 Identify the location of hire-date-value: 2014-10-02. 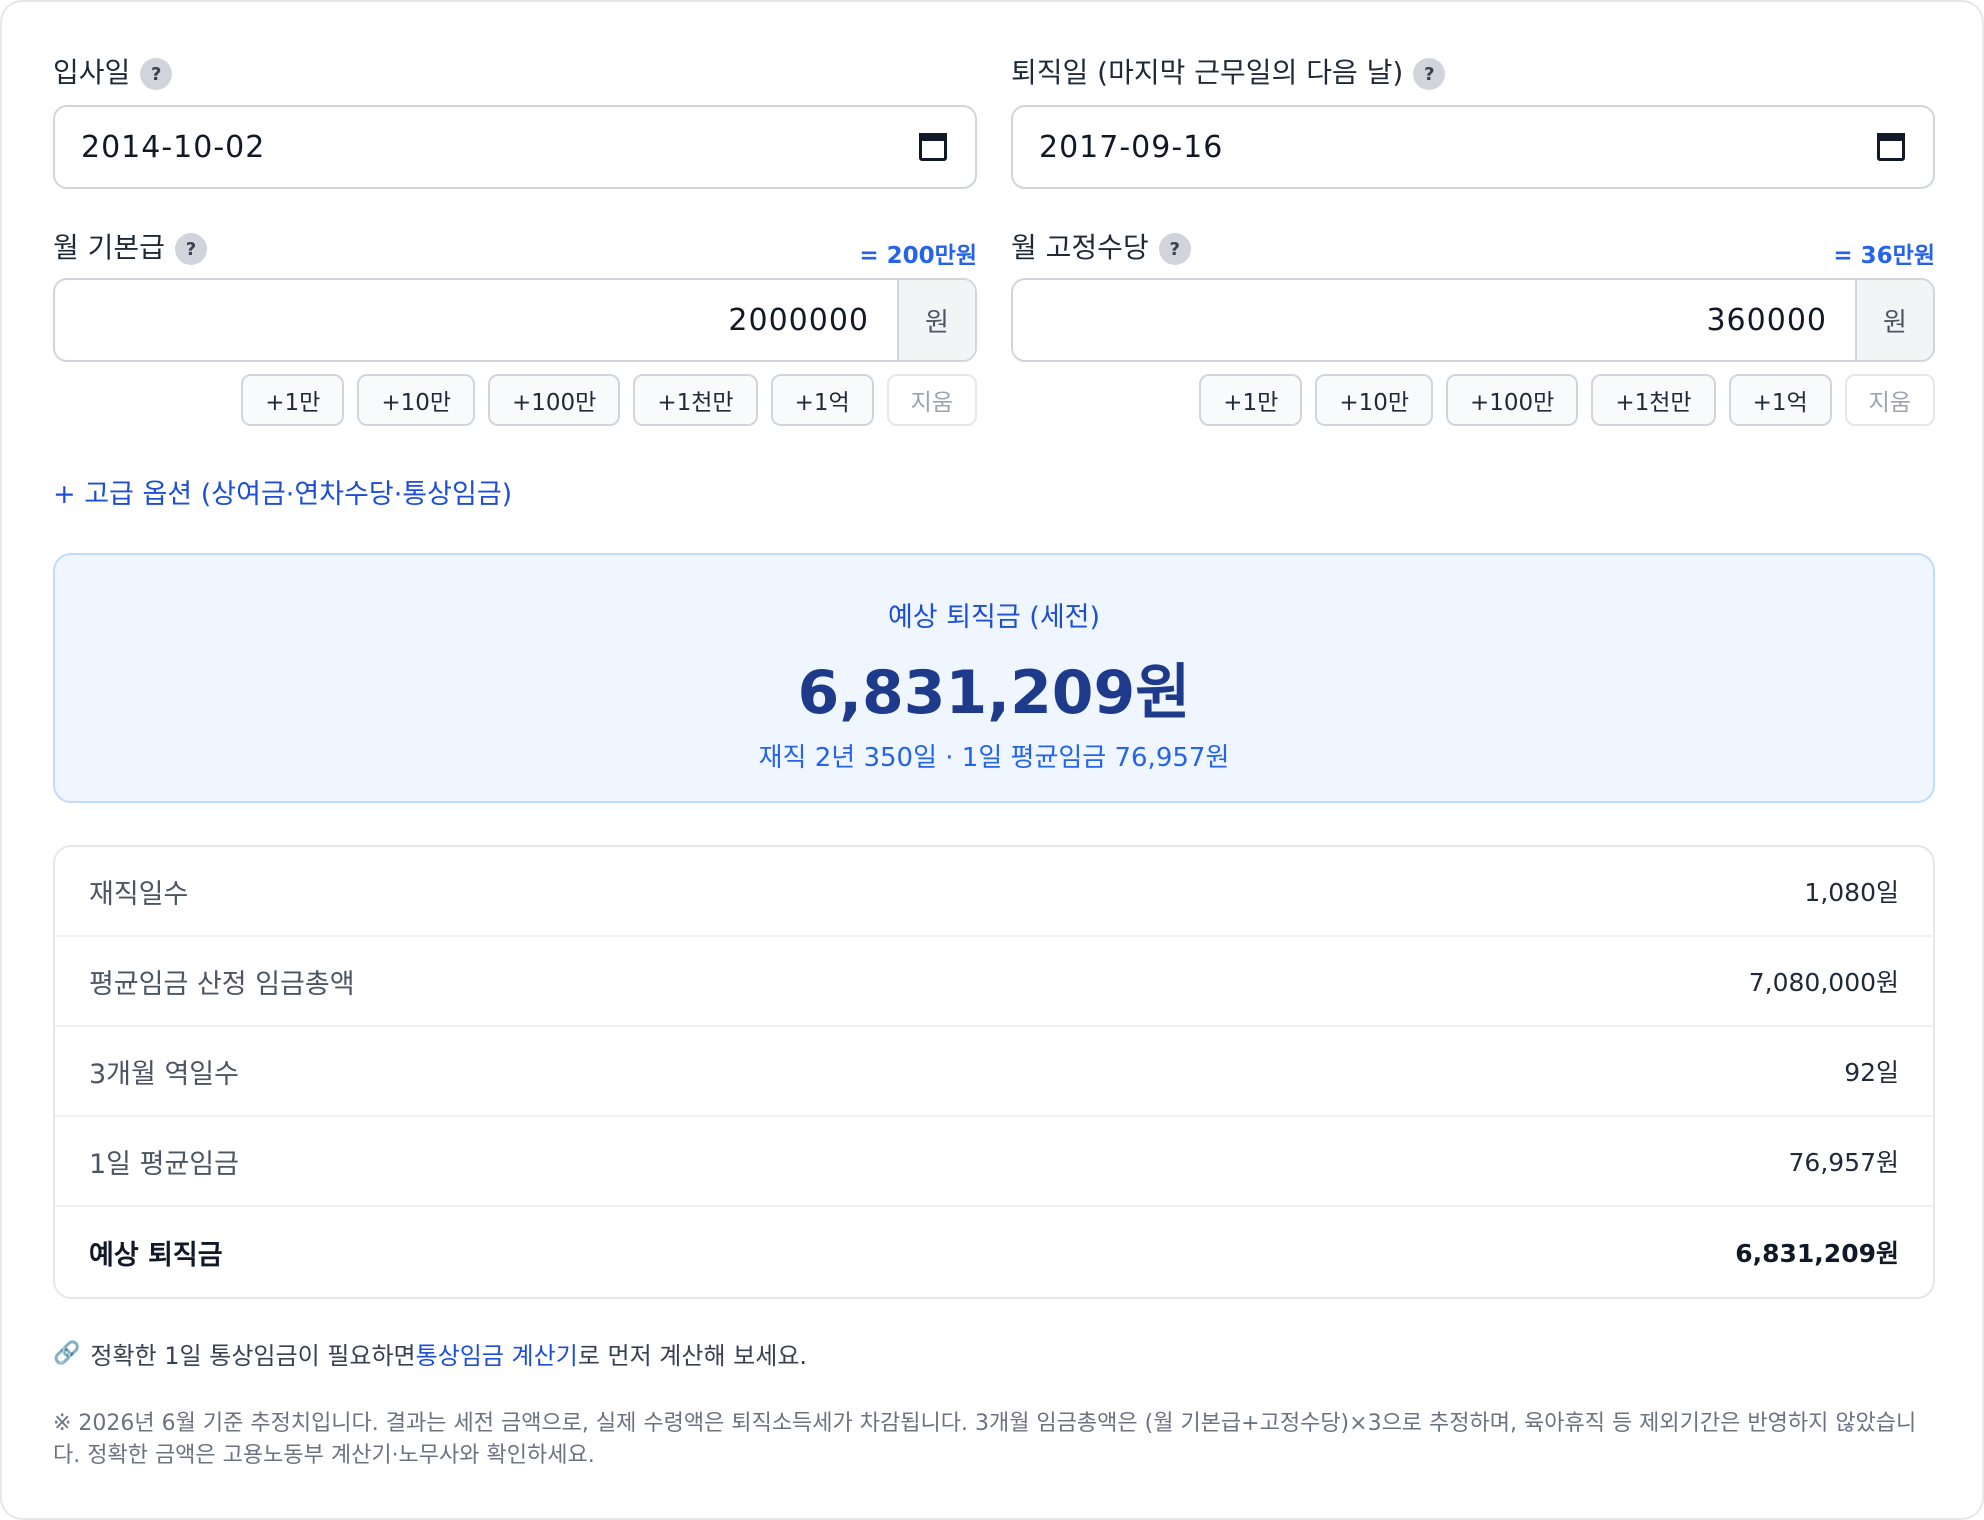
(173, 147).